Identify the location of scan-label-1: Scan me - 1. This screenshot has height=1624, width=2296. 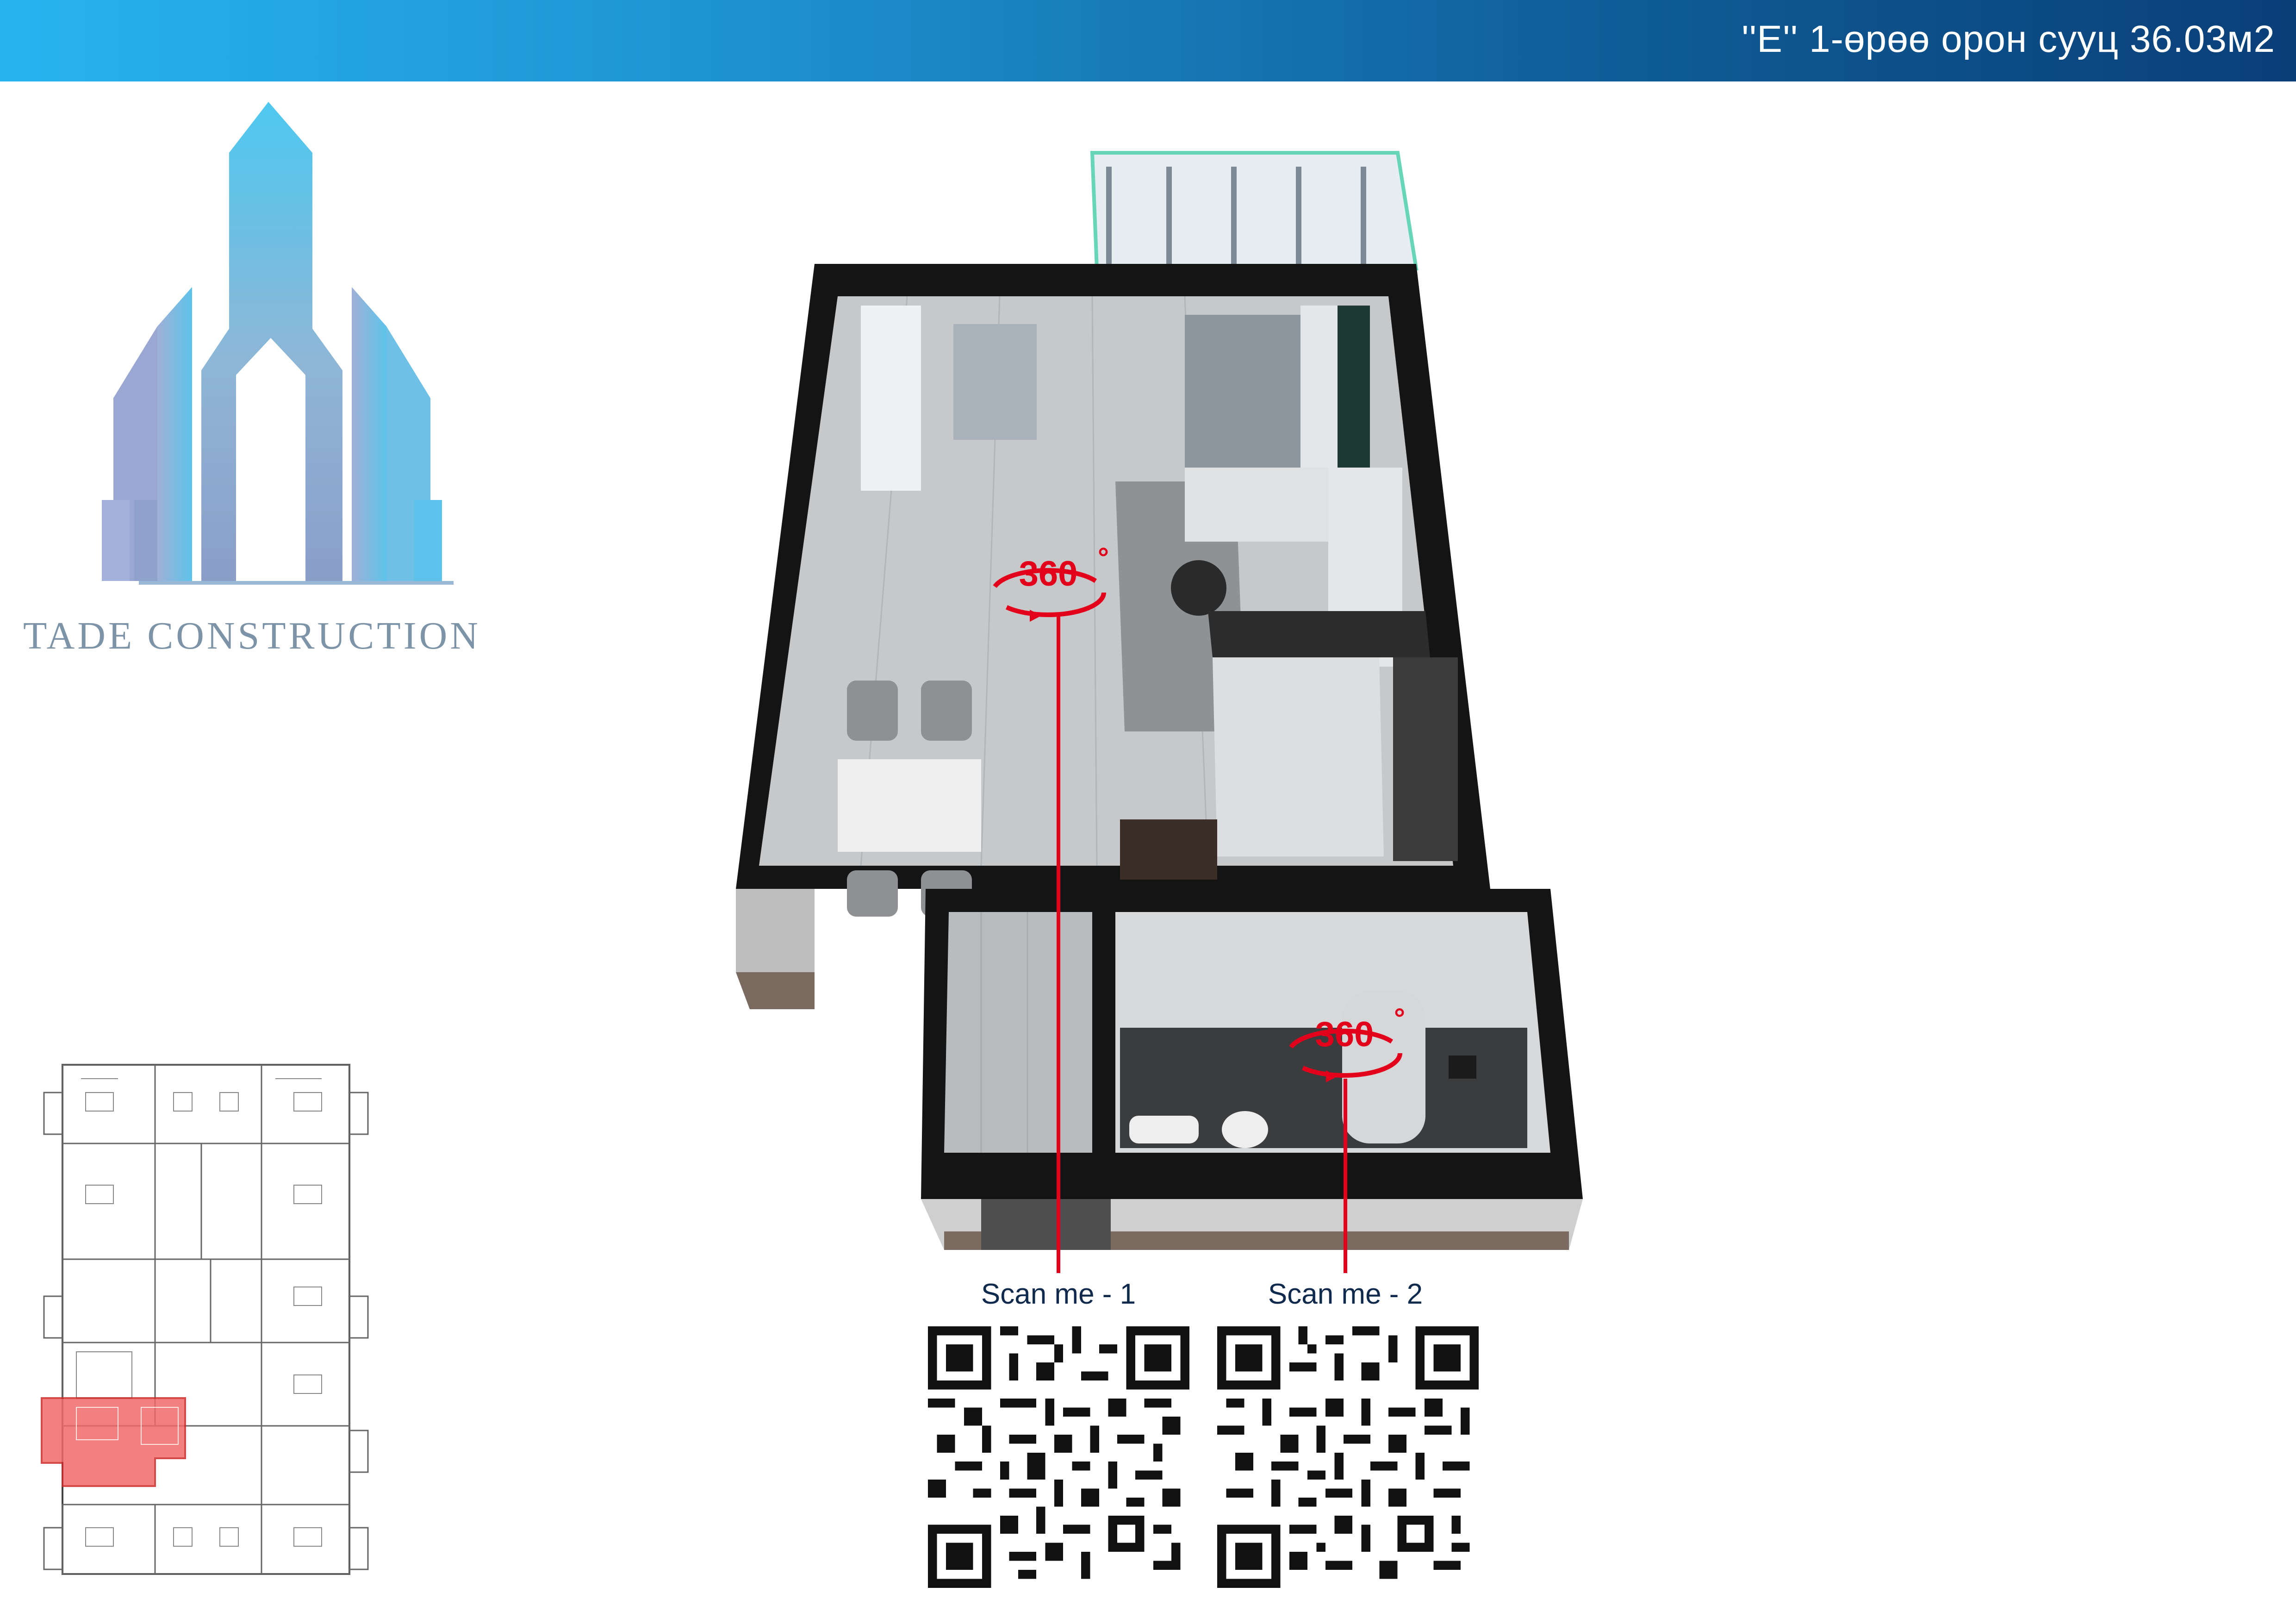
(1058, 1294).